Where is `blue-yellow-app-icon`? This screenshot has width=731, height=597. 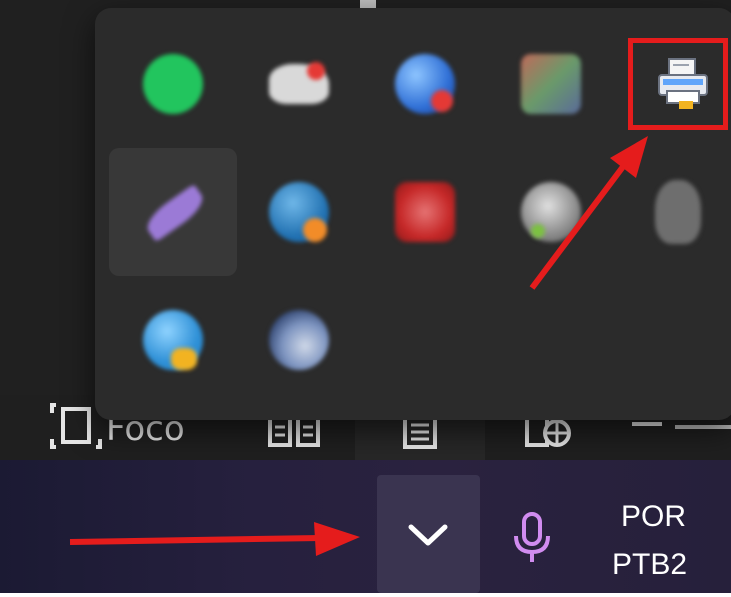 blue-yellow-app-icon is located at coordinates (173, 340).